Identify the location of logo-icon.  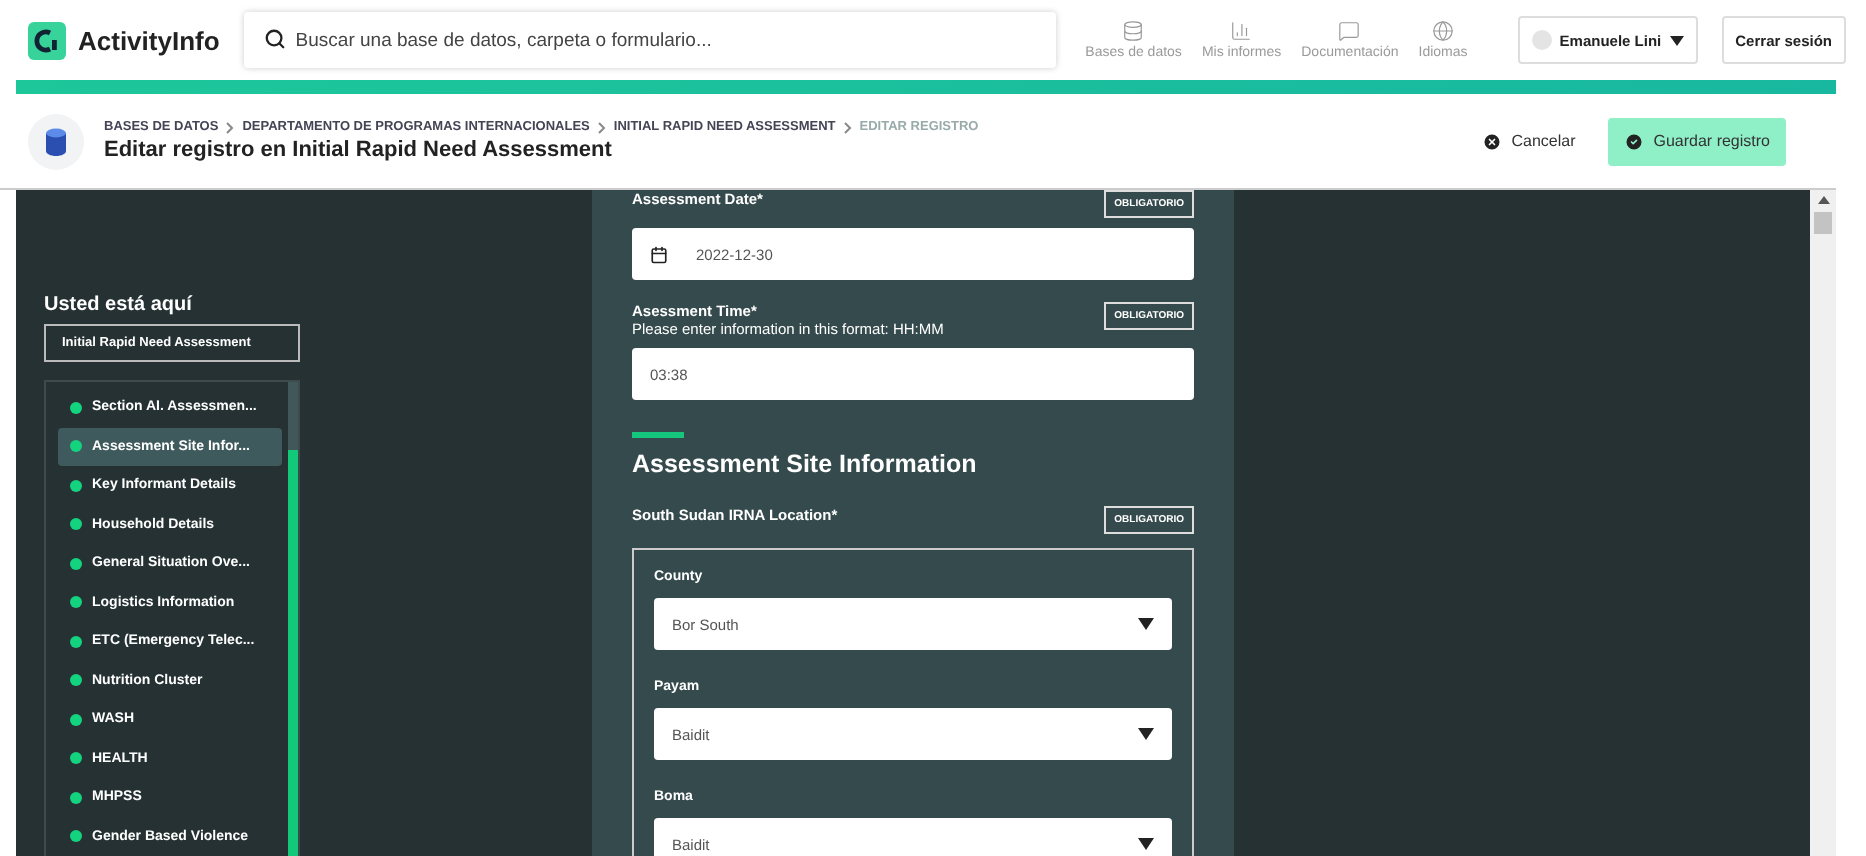
(47, 40).